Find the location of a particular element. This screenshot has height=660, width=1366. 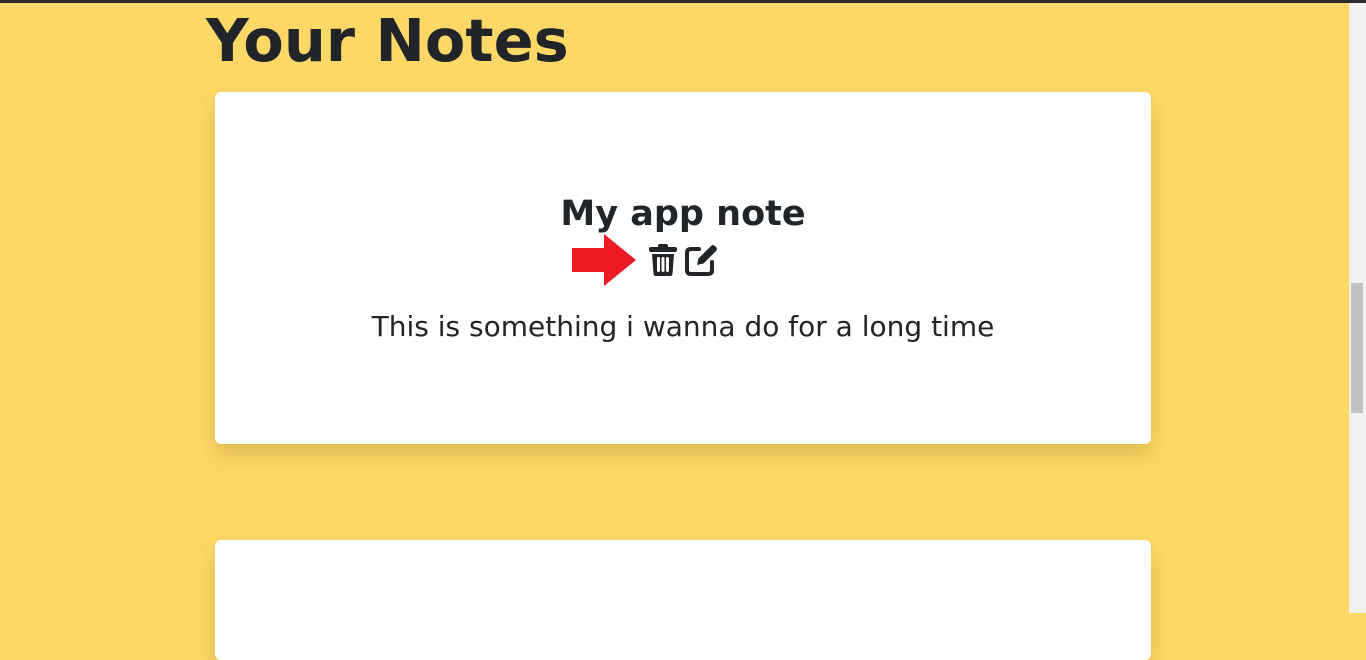

note-card is located at coordinates (683, 600).